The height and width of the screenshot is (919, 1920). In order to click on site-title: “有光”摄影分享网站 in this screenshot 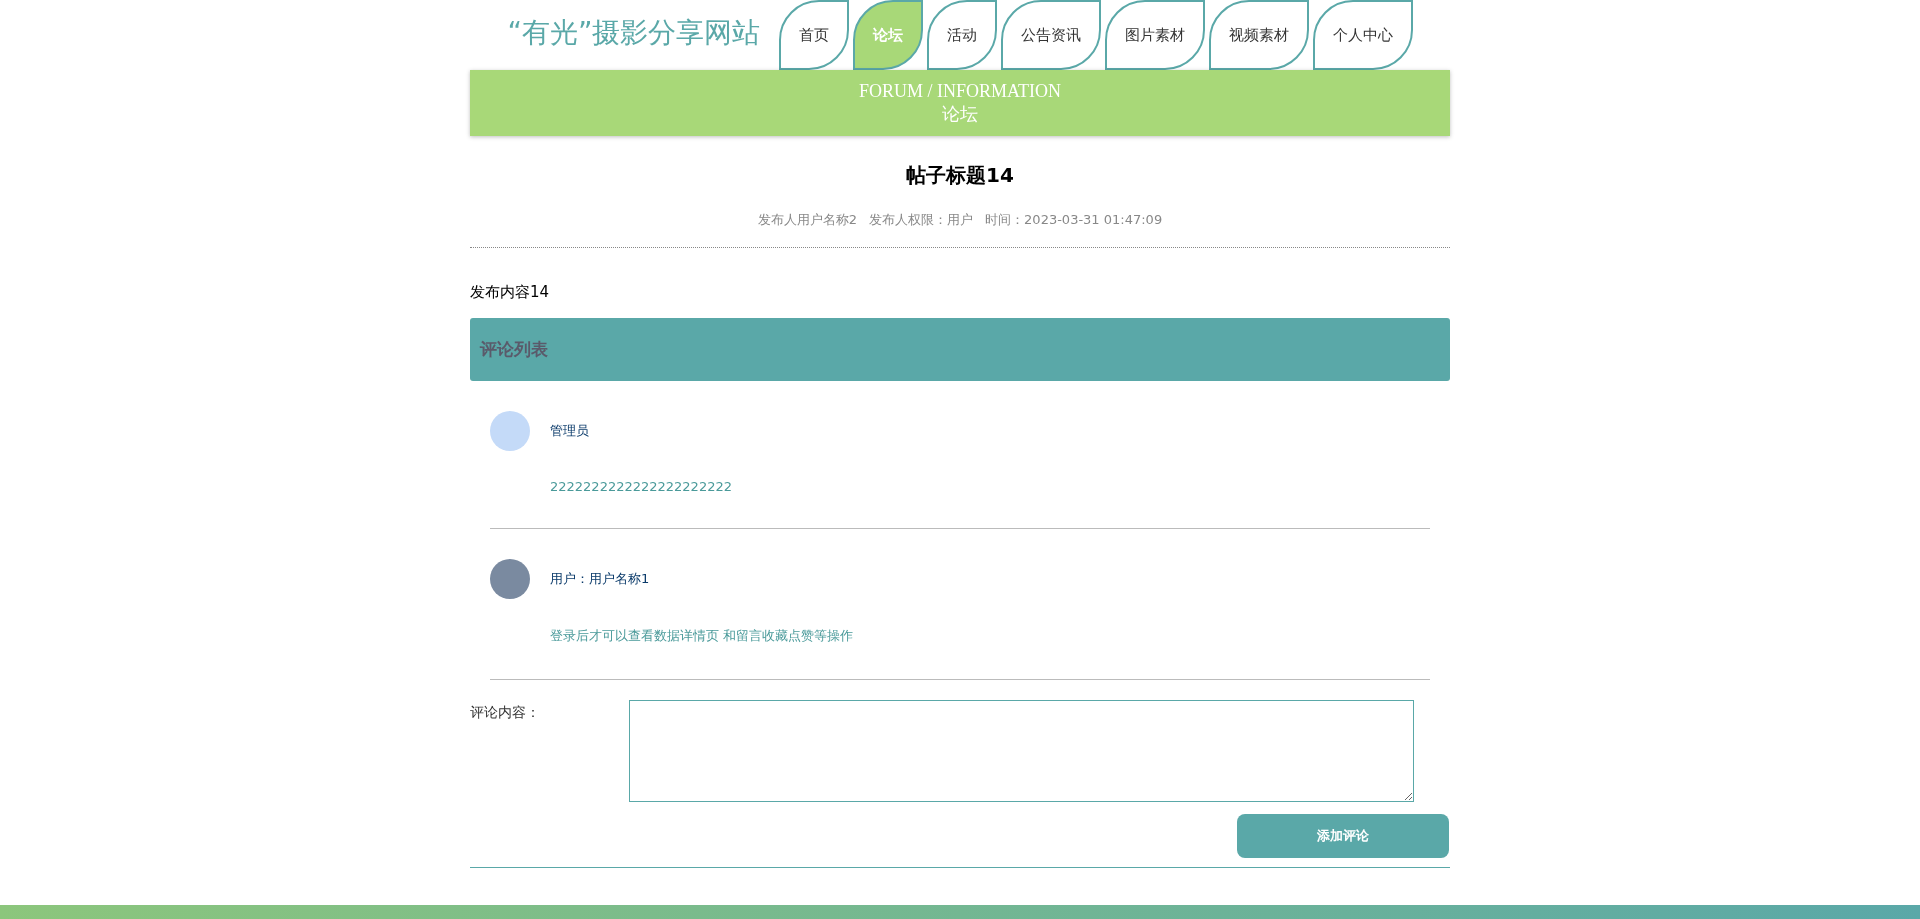, I will do `click(634, 33)`.